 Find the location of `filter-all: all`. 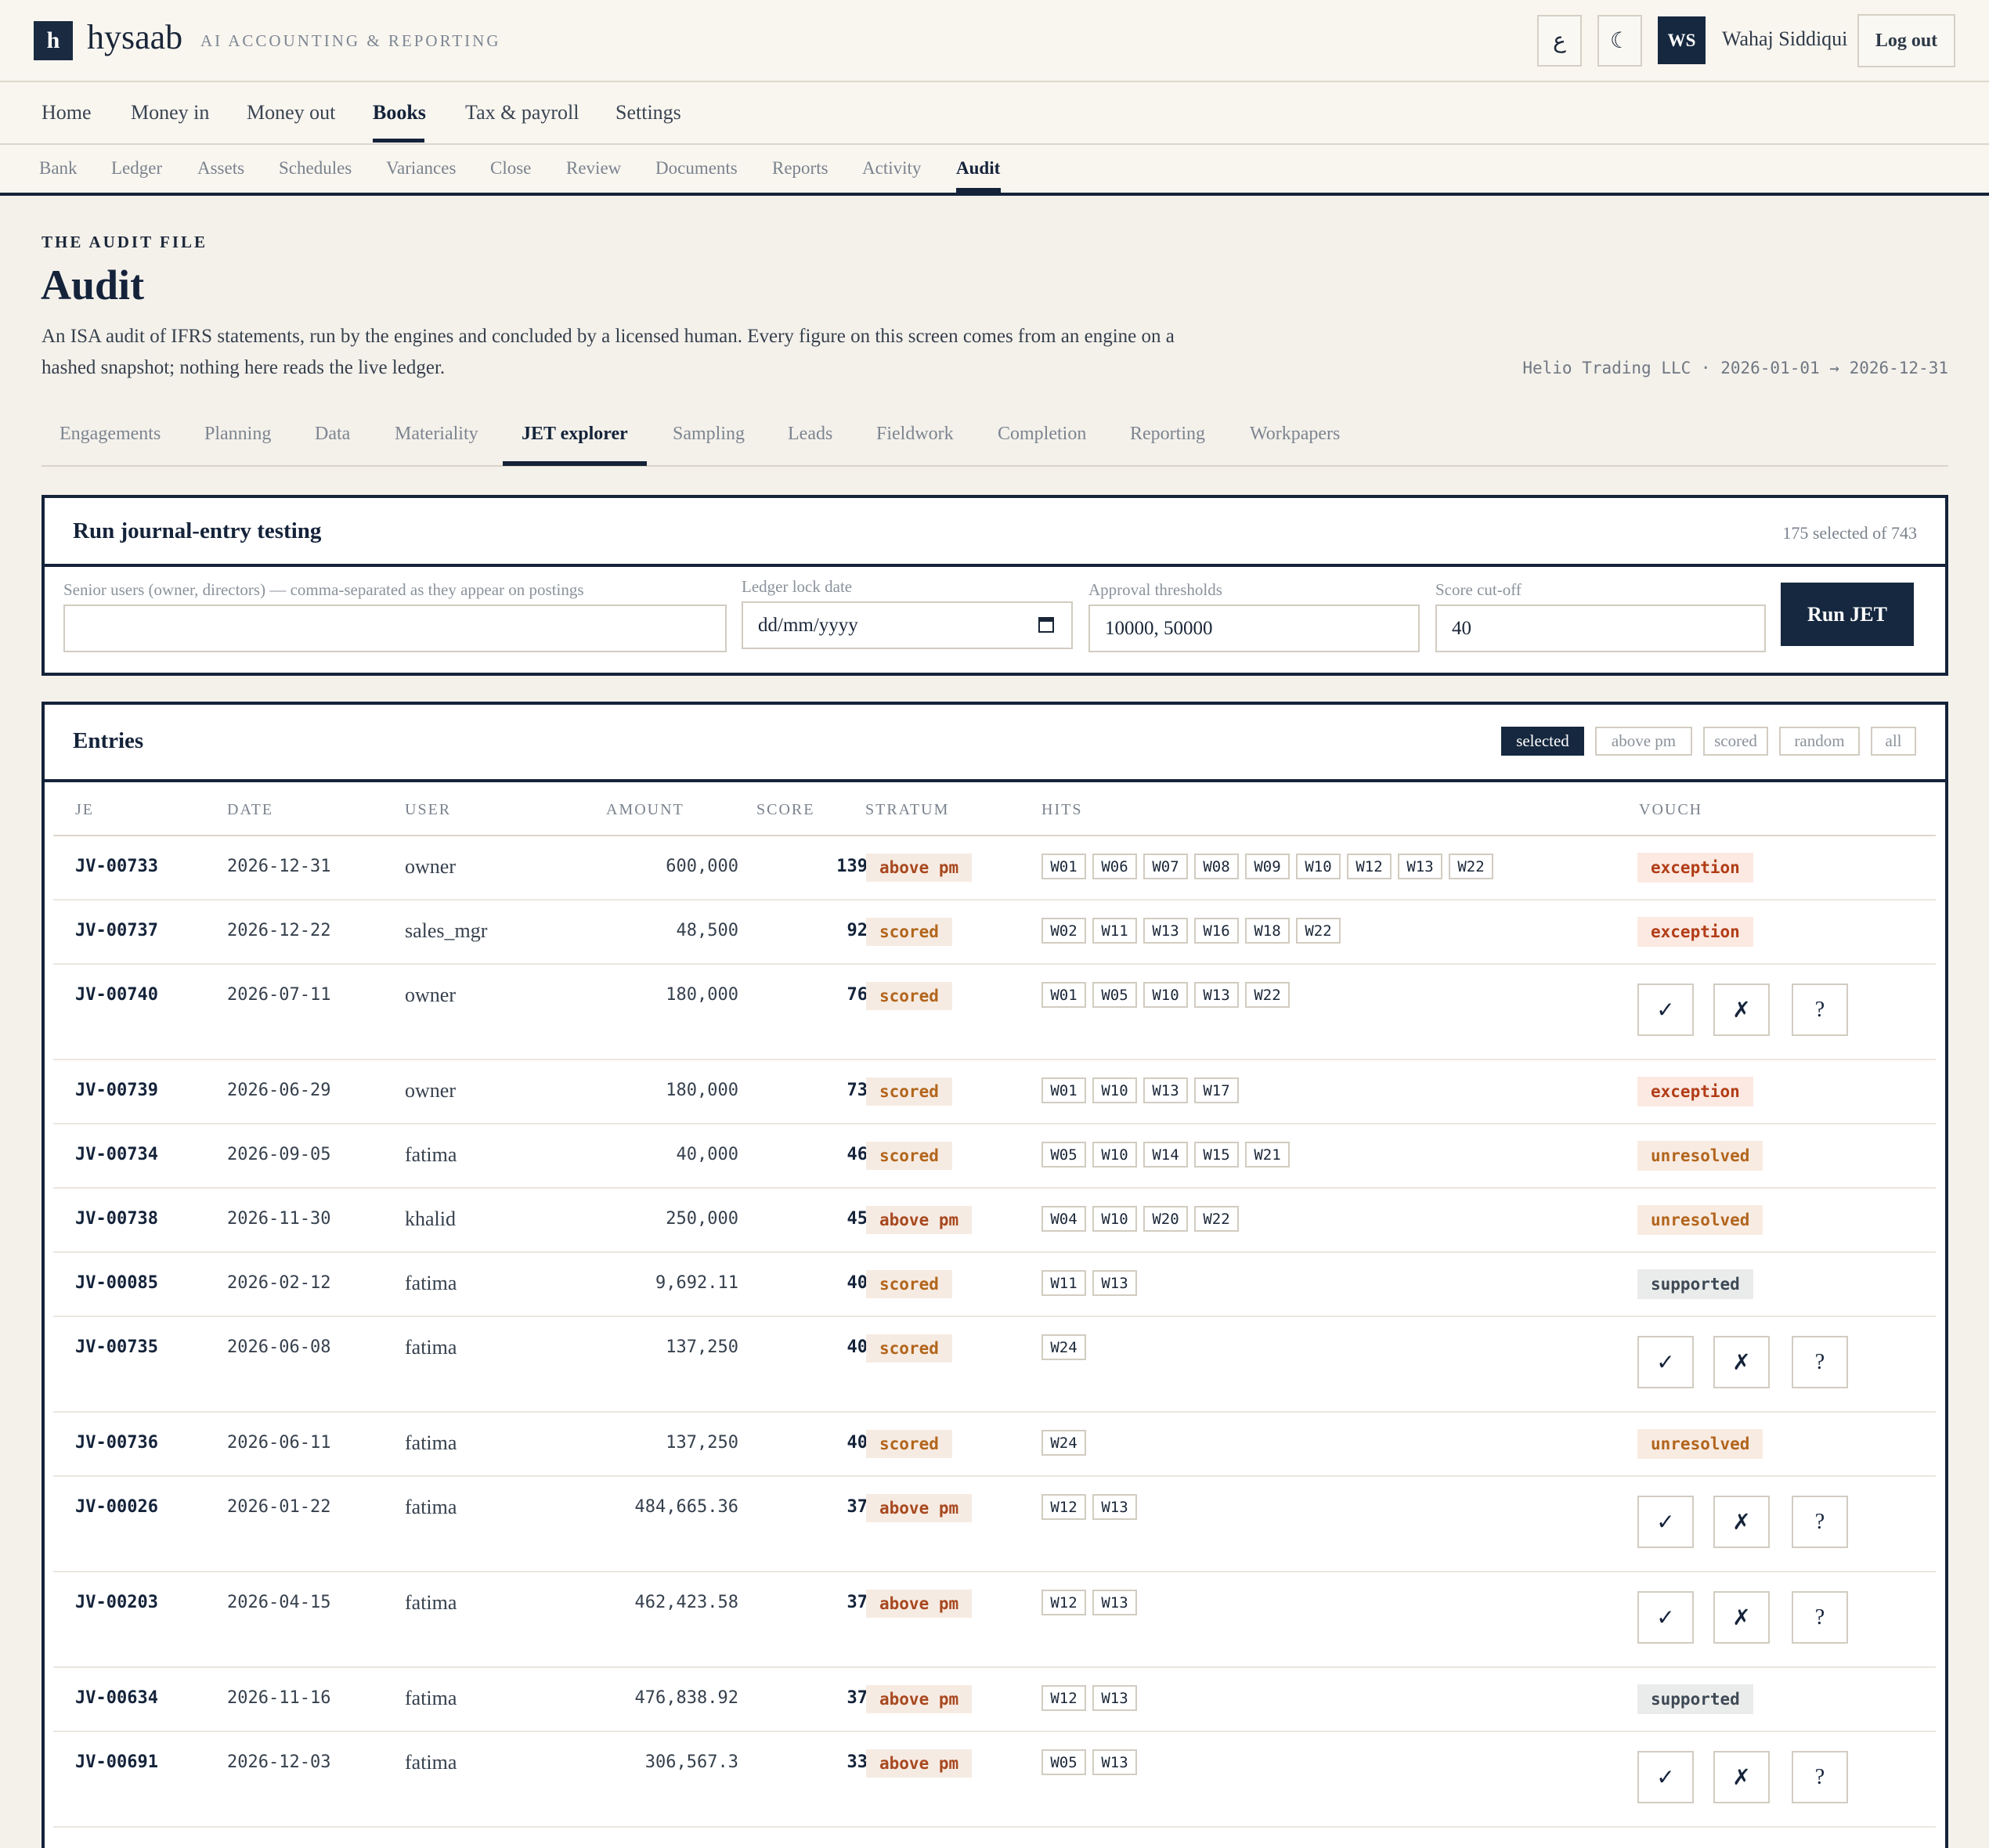

filter-all: all is located at coordinates (1893, 741).